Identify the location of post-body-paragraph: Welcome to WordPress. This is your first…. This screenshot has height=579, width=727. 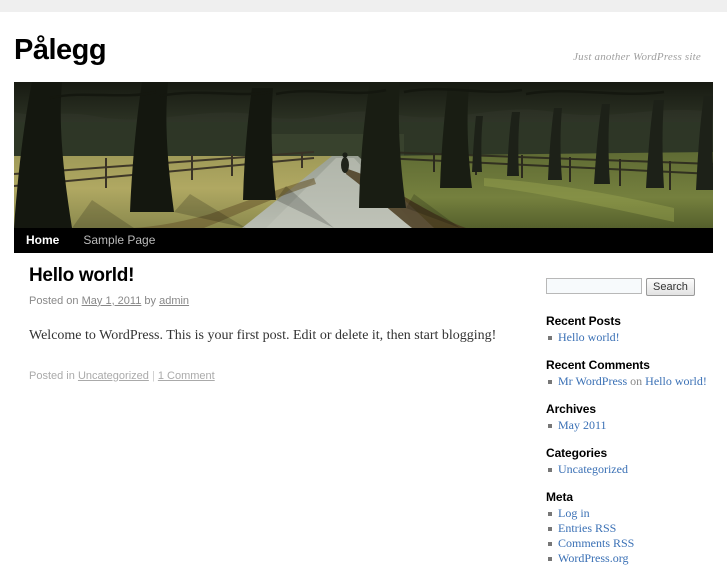
(263, 335).